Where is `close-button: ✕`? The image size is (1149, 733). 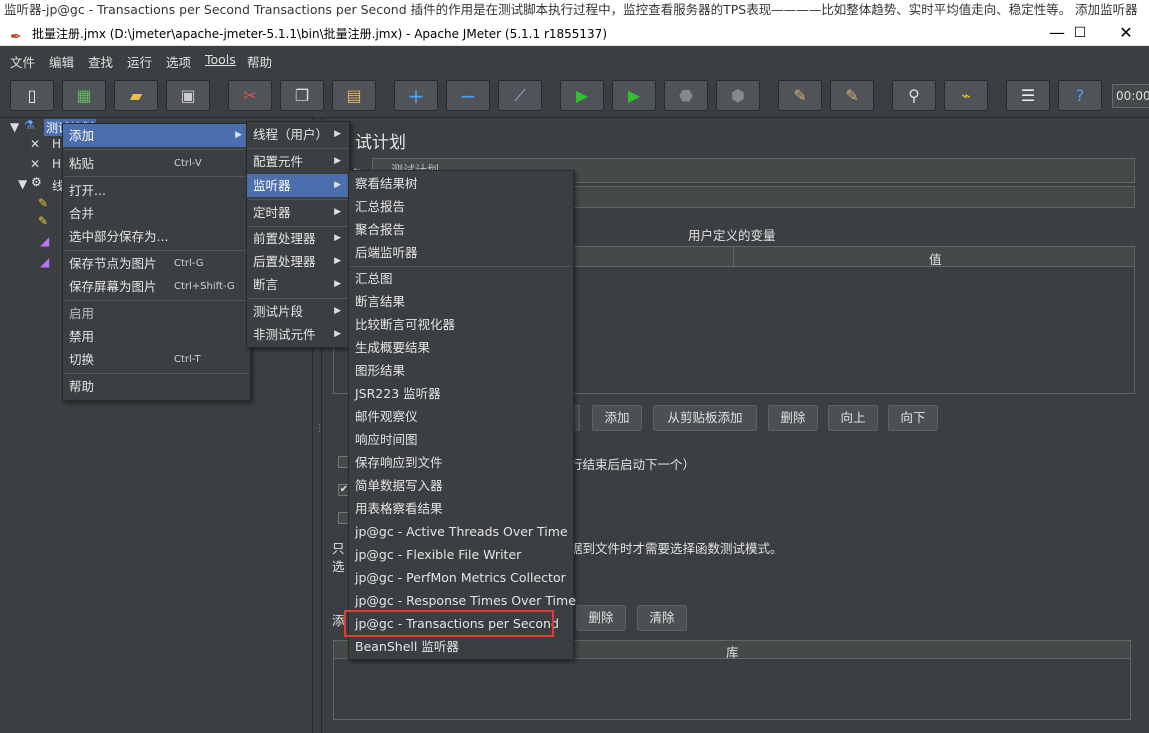 close-button: ✕ is located at coordinates (1126, 34).